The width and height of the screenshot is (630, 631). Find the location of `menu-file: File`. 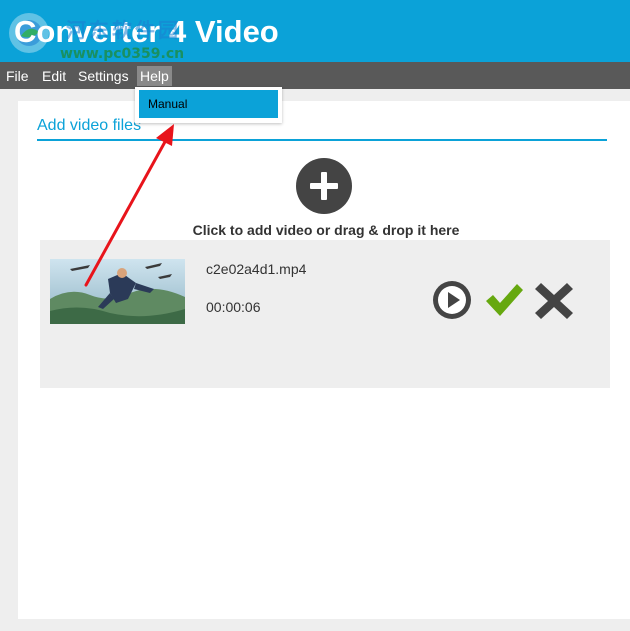

menu-file: File is located at coordinates (17, 76).